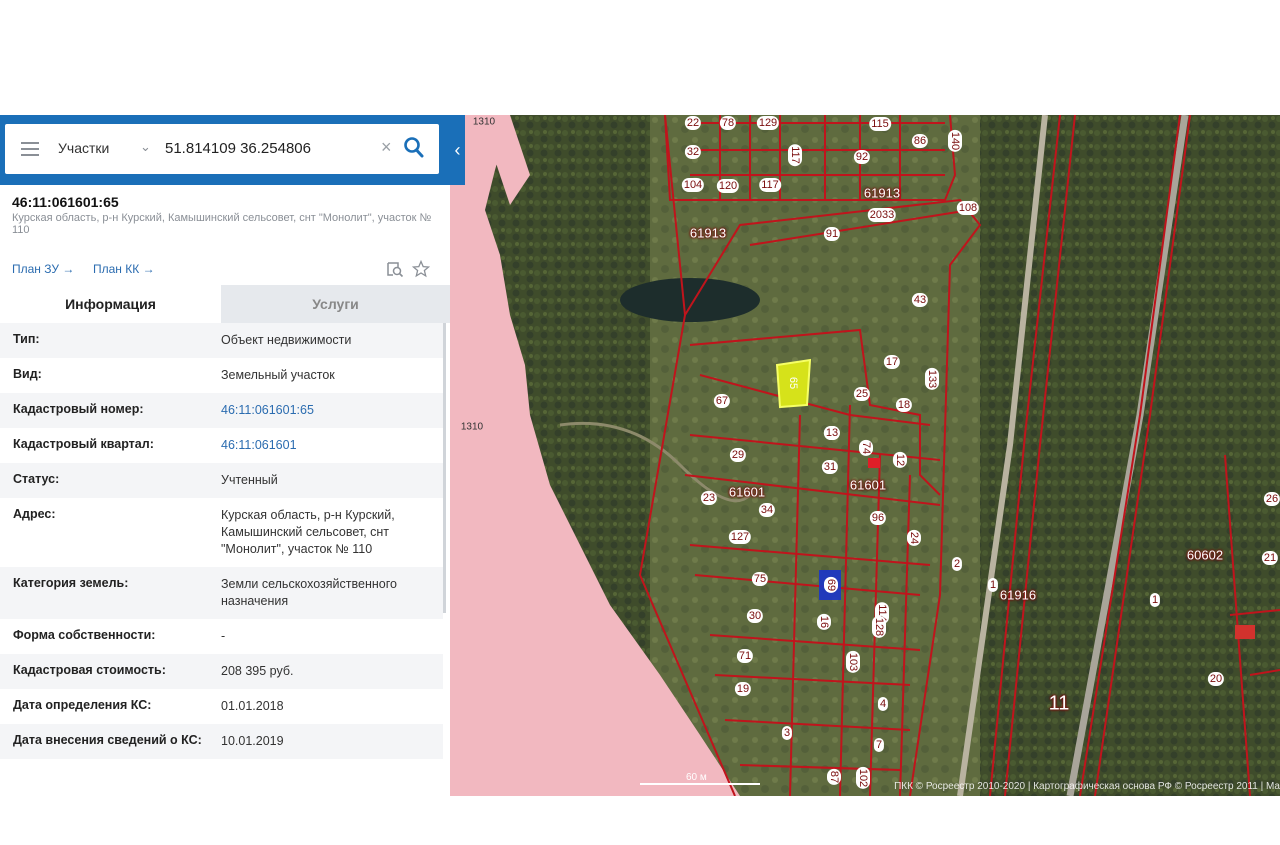 The image size is (1280, 845). What do you see at coordinates (728, 186) in the screenshot?
I see `plot-number-label: 120` at bounding box center [728, 186].